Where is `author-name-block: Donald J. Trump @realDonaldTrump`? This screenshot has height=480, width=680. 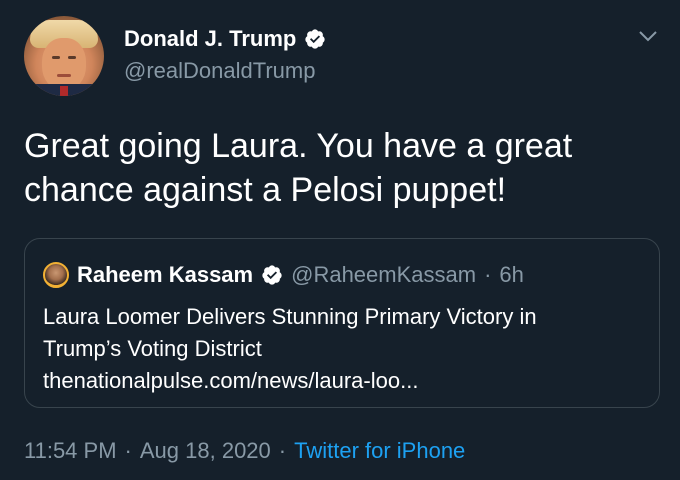 author-name-block: Donald J. Trump @realDonaldTrump is located at coordinates (225, 54).